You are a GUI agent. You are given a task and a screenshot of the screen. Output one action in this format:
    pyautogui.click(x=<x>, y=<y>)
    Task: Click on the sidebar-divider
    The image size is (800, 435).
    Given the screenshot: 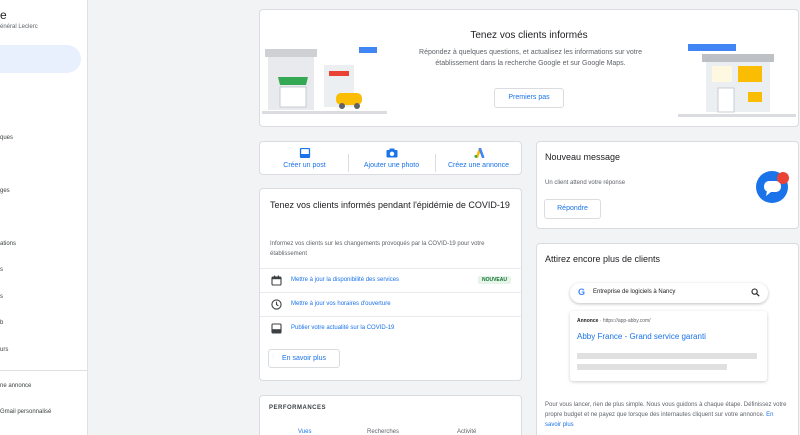 What is the action you would take?
    pyautogui.click(x=43, y=370)
    